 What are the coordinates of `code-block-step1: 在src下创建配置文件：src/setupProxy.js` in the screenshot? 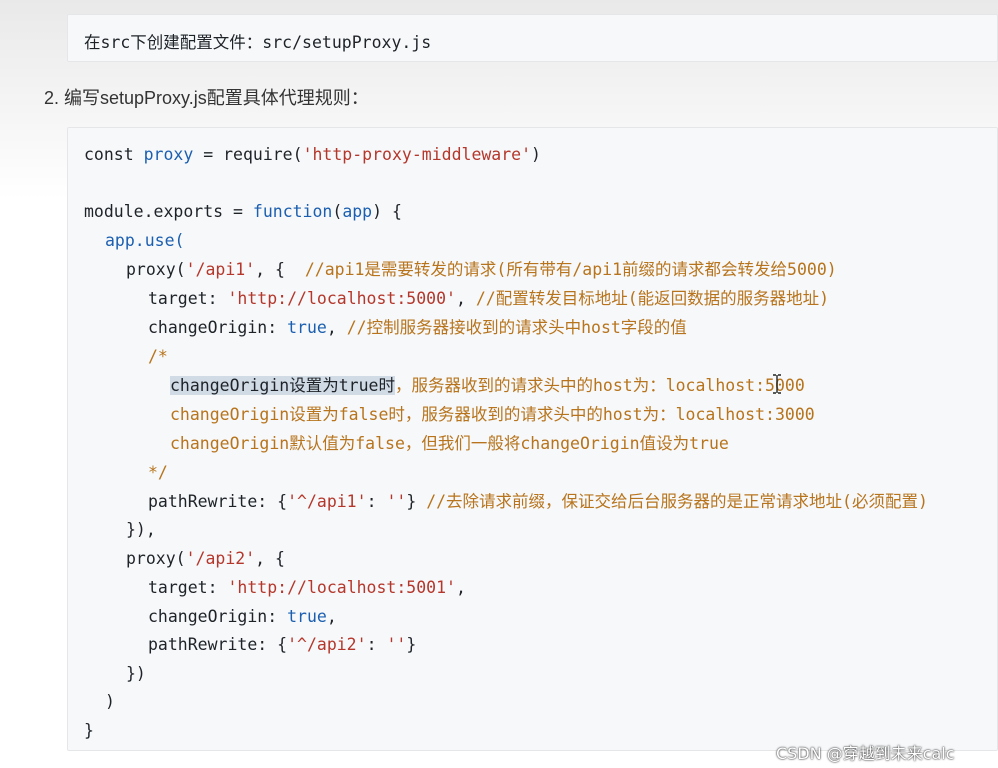 It's located at (532, 38).